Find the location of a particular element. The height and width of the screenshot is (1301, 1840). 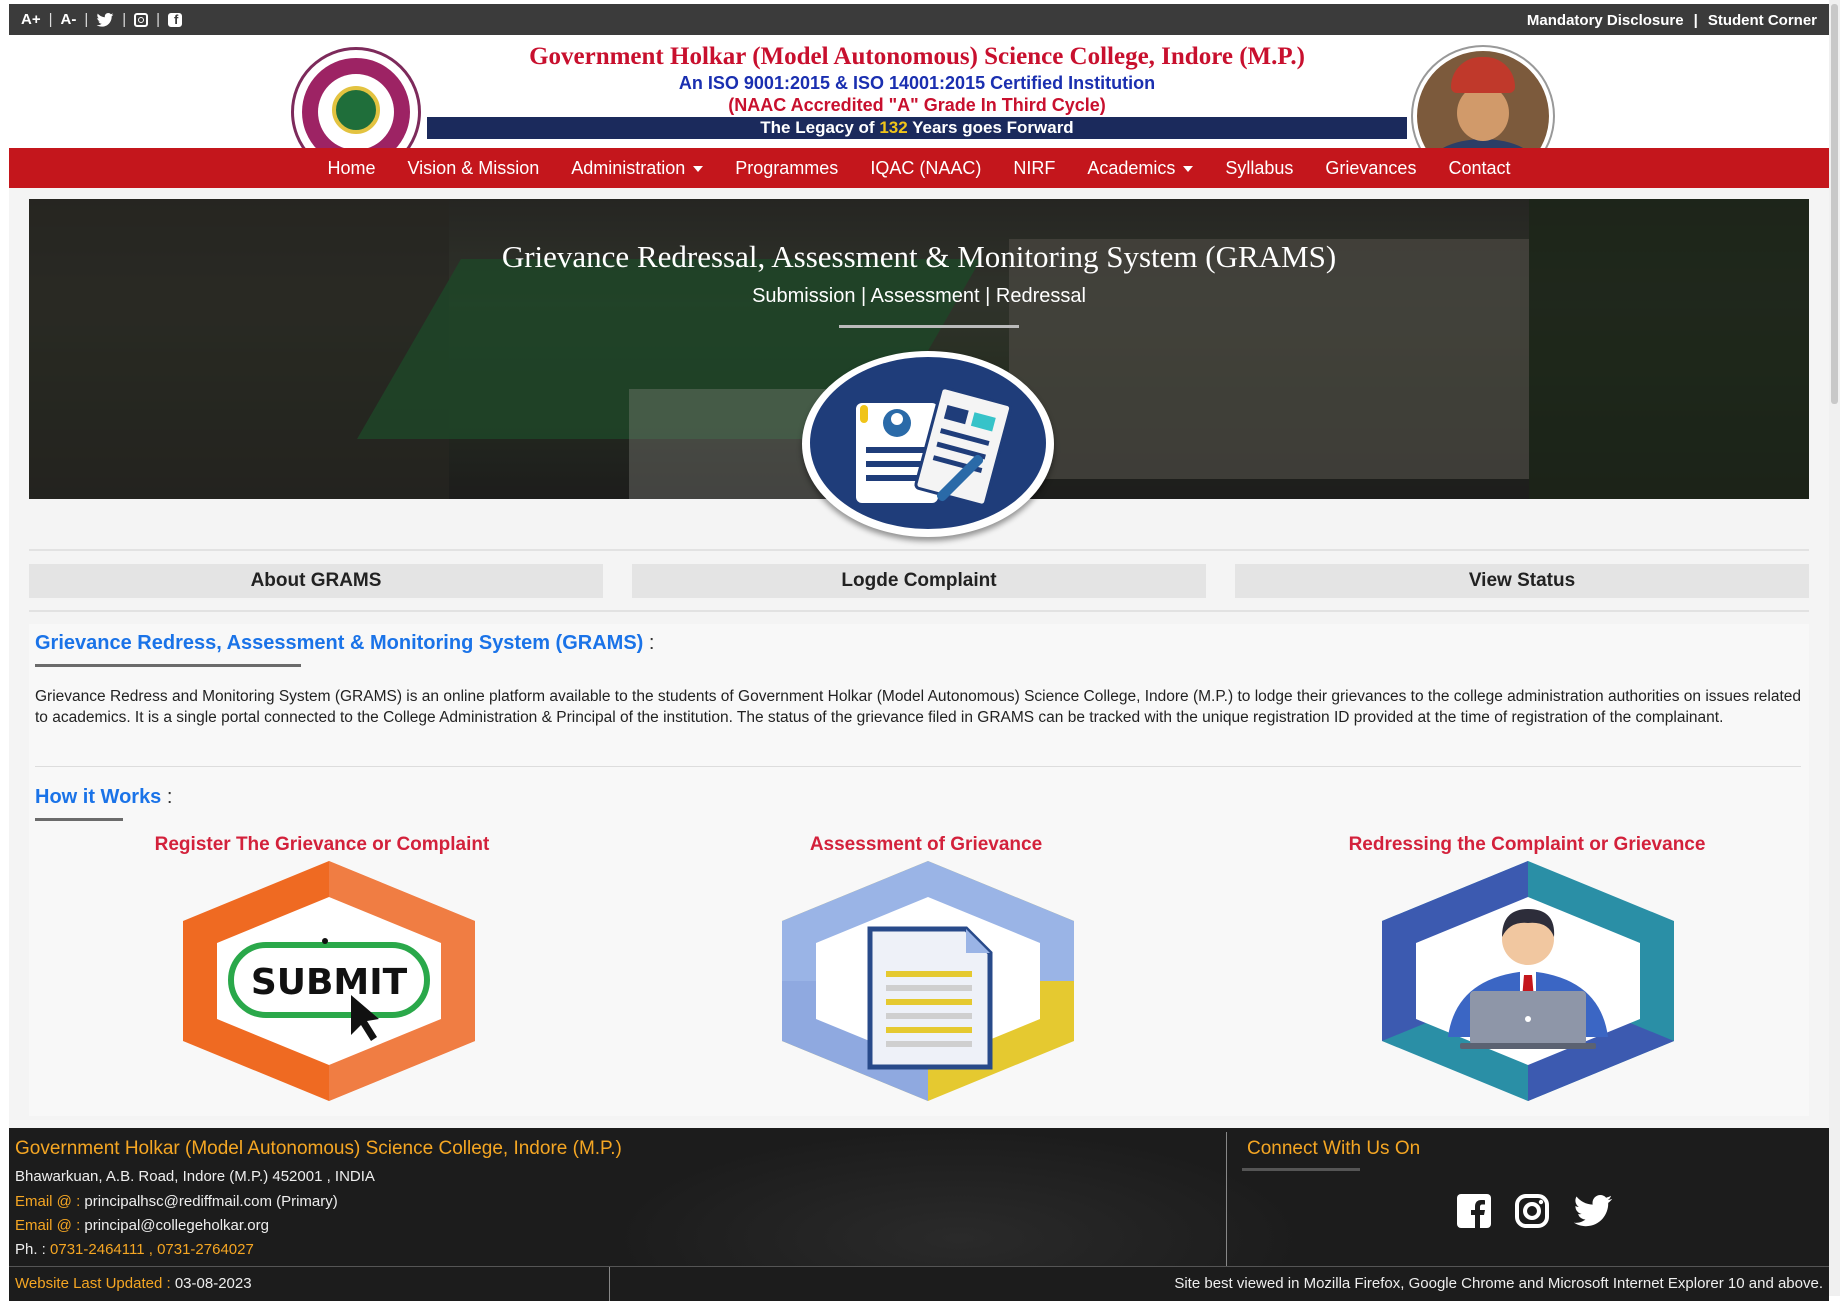

nav-vision-mission: Vision & Mission is located at coordinates (474, 168).